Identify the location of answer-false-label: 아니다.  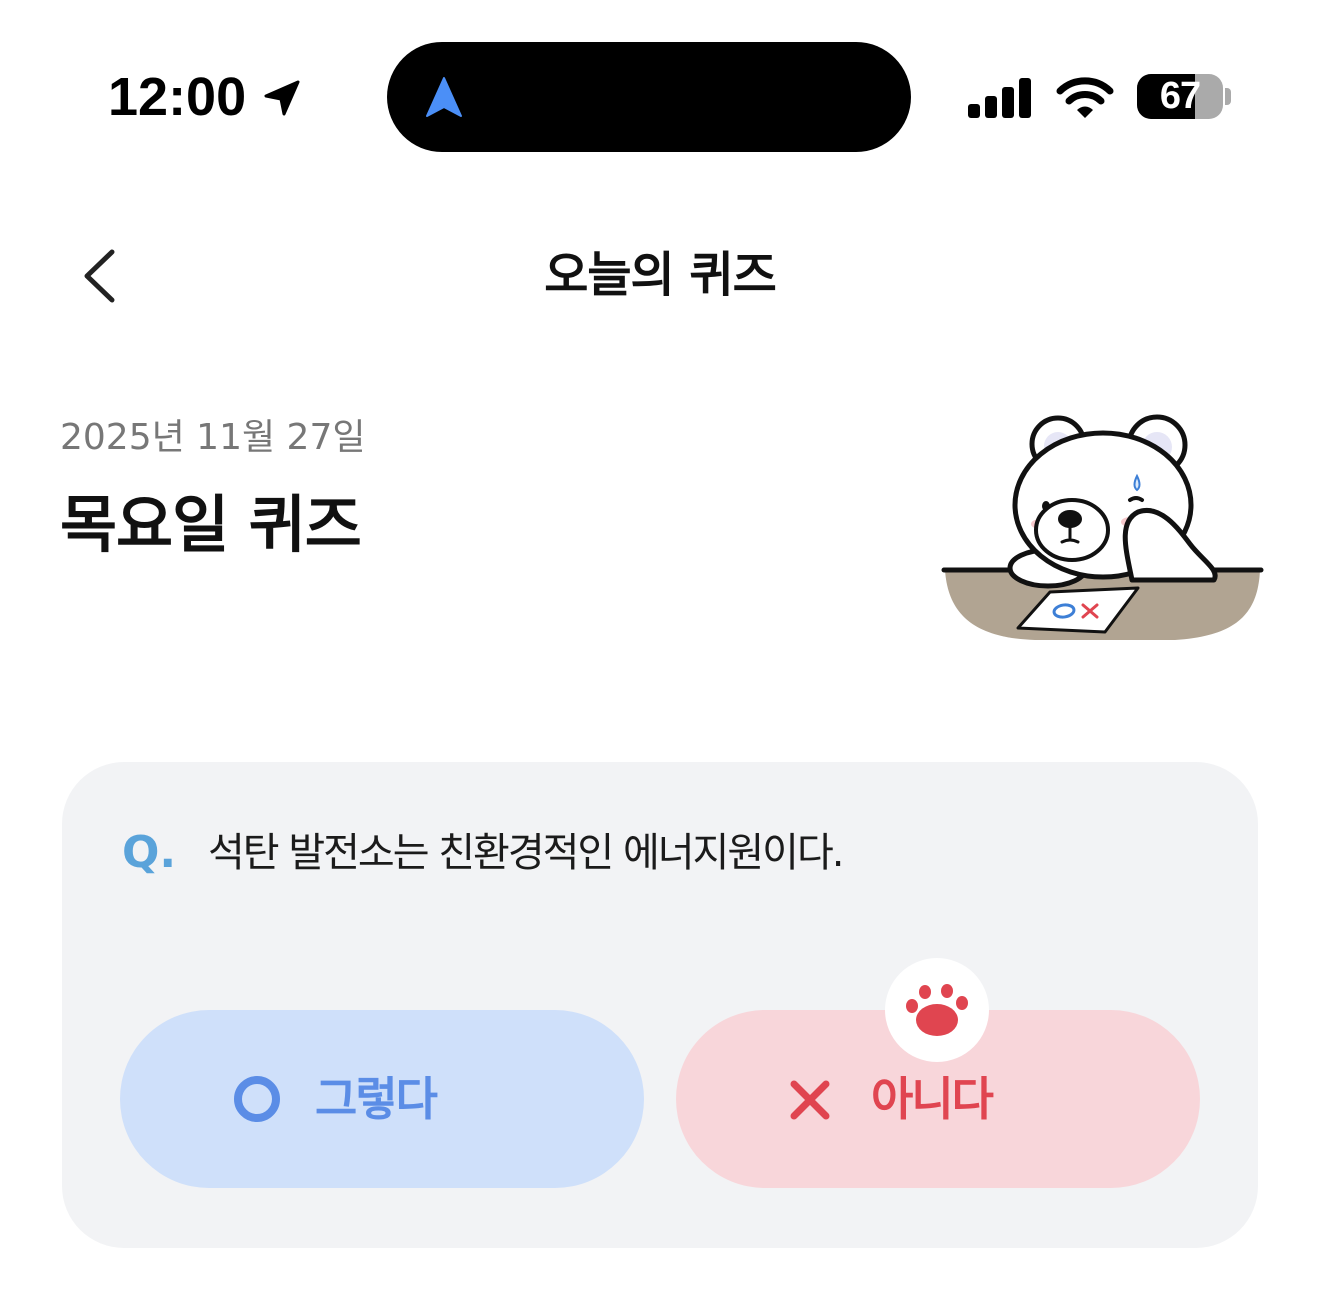
(932, 1099).